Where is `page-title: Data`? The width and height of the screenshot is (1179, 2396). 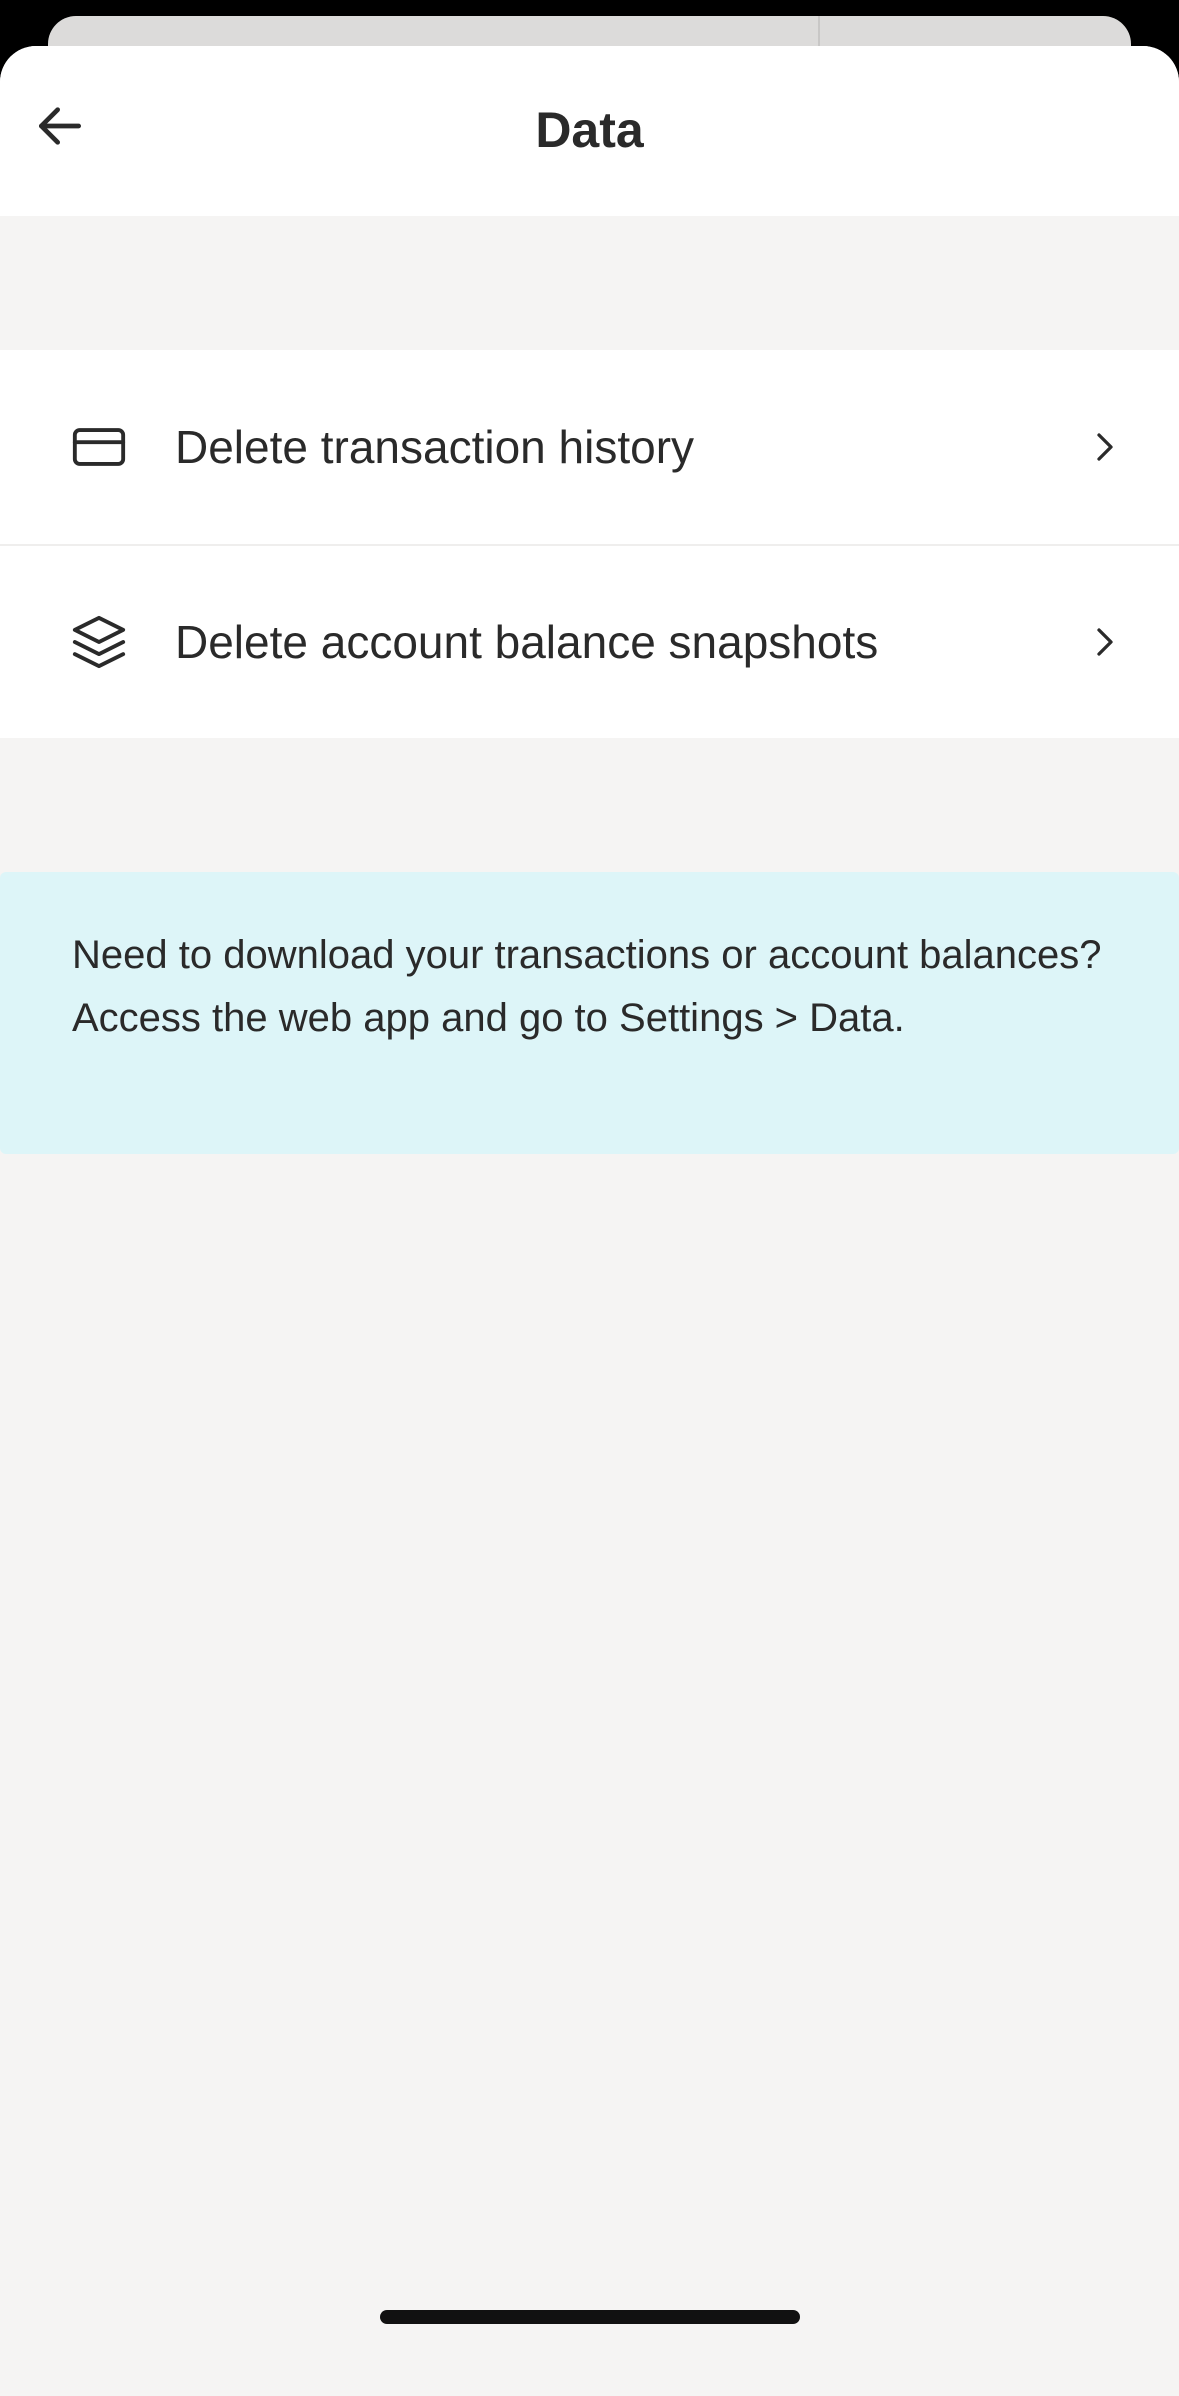 page-title: Data is located at coordinates (589, 130).